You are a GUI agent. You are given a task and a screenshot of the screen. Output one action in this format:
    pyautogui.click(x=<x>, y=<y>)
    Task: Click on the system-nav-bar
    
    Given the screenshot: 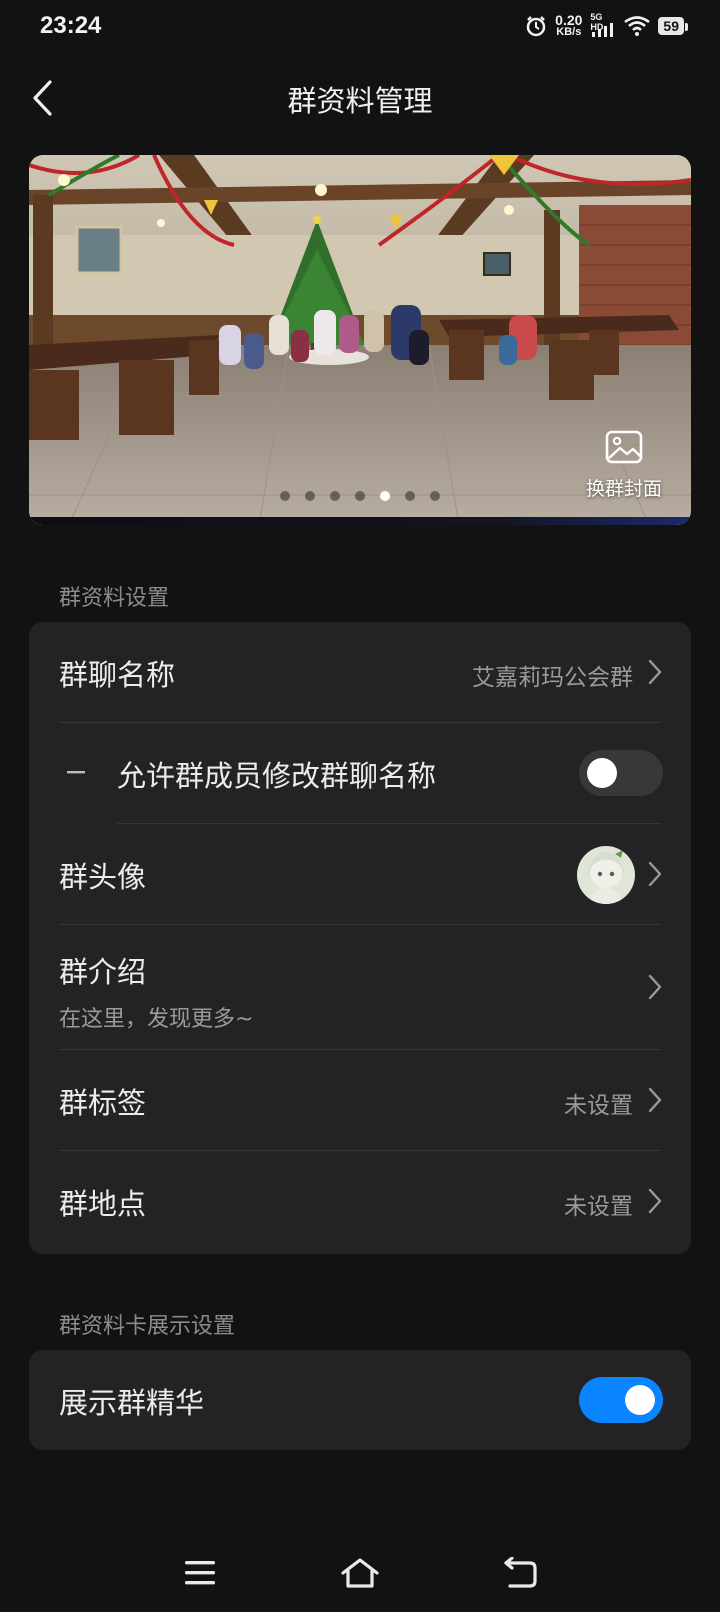 What is the action you would take?
    pyautogui.click(x=360, y=1576)
    